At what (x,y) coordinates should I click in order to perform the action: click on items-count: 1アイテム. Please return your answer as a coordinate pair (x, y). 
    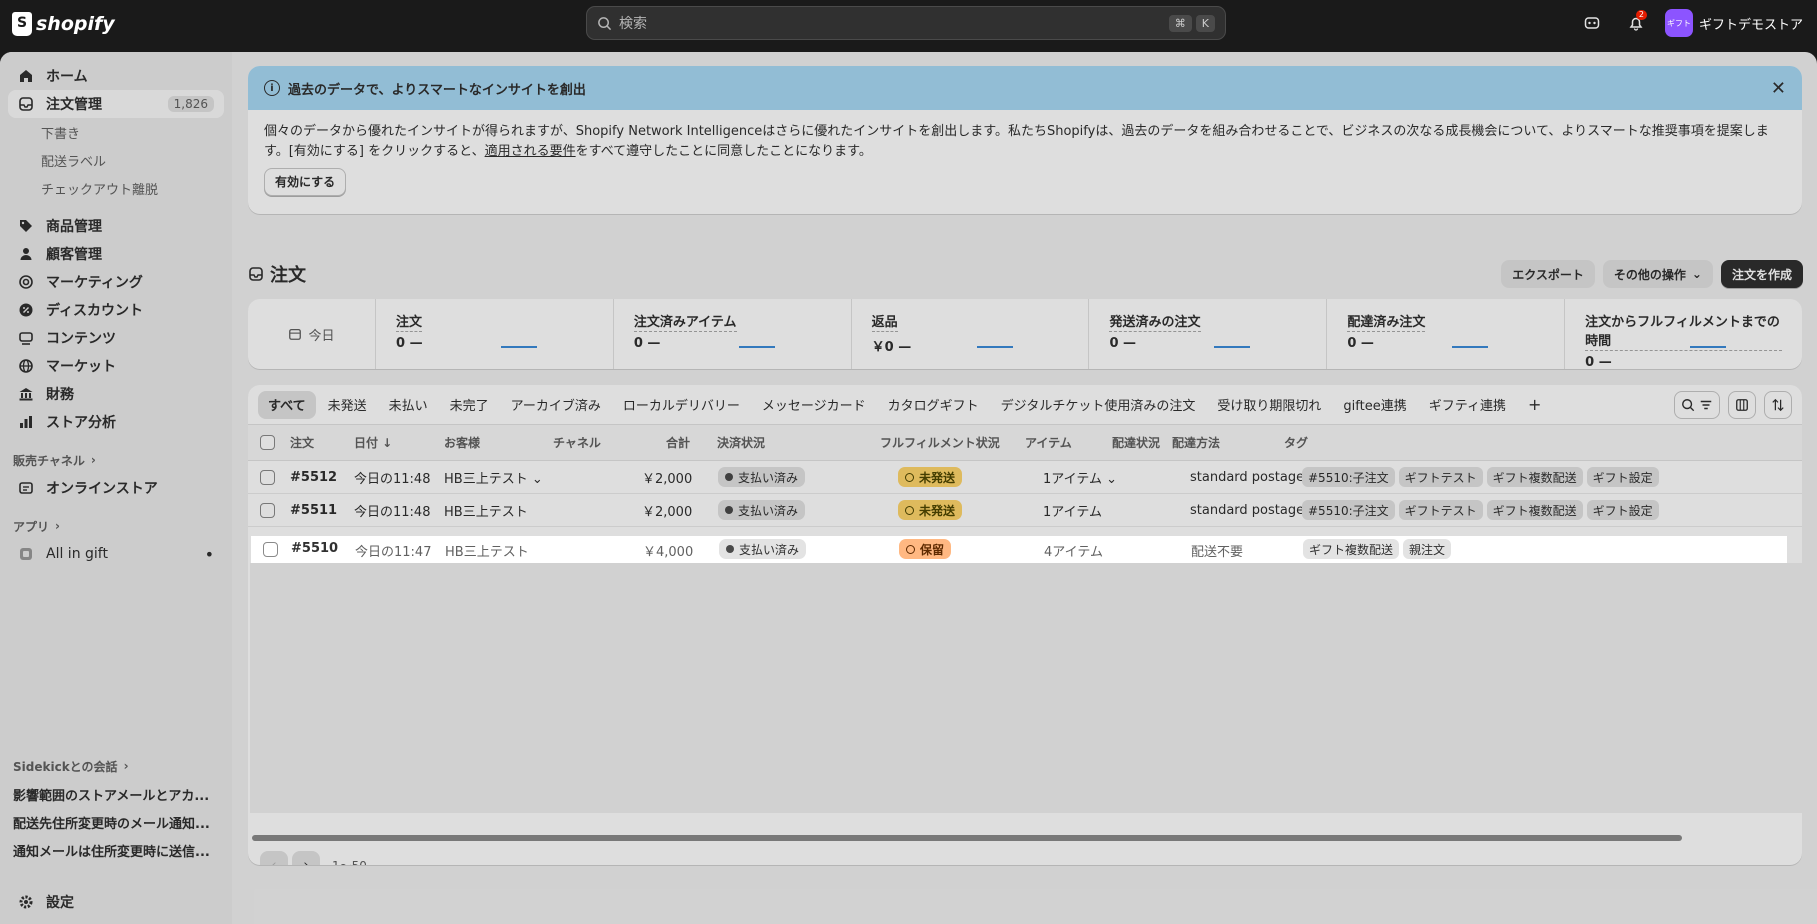
    Looking at the image, I should click on (1072, 510).